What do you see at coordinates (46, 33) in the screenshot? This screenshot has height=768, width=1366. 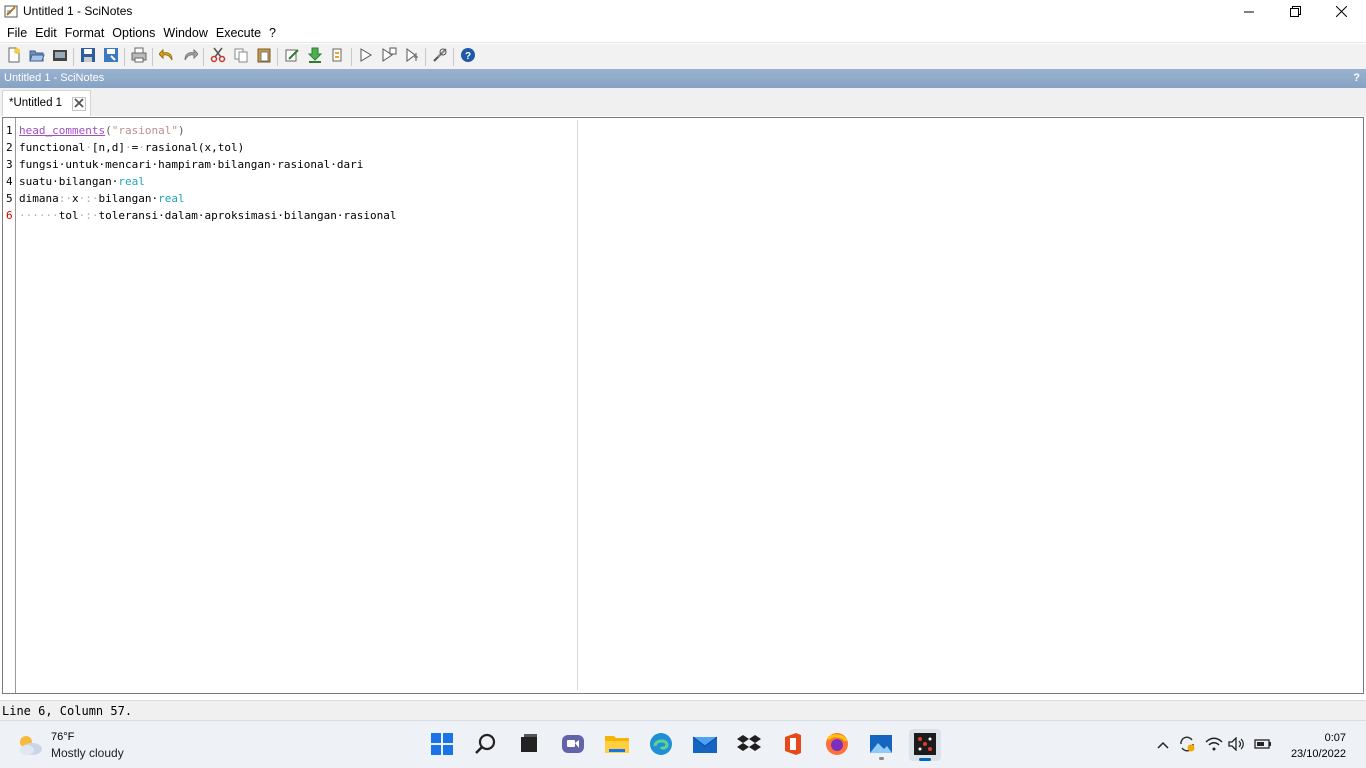 I see `menu-edit: Edit` at bounding box center [46, 33].